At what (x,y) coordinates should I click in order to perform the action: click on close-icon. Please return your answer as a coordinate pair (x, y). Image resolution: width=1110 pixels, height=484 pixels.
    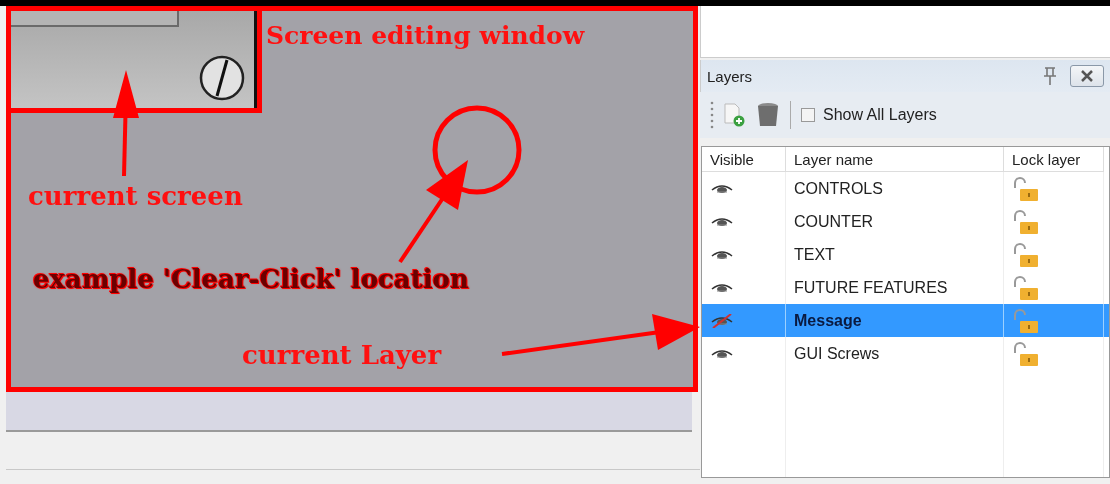
    Looking at the image, I should click on (1087, 76).